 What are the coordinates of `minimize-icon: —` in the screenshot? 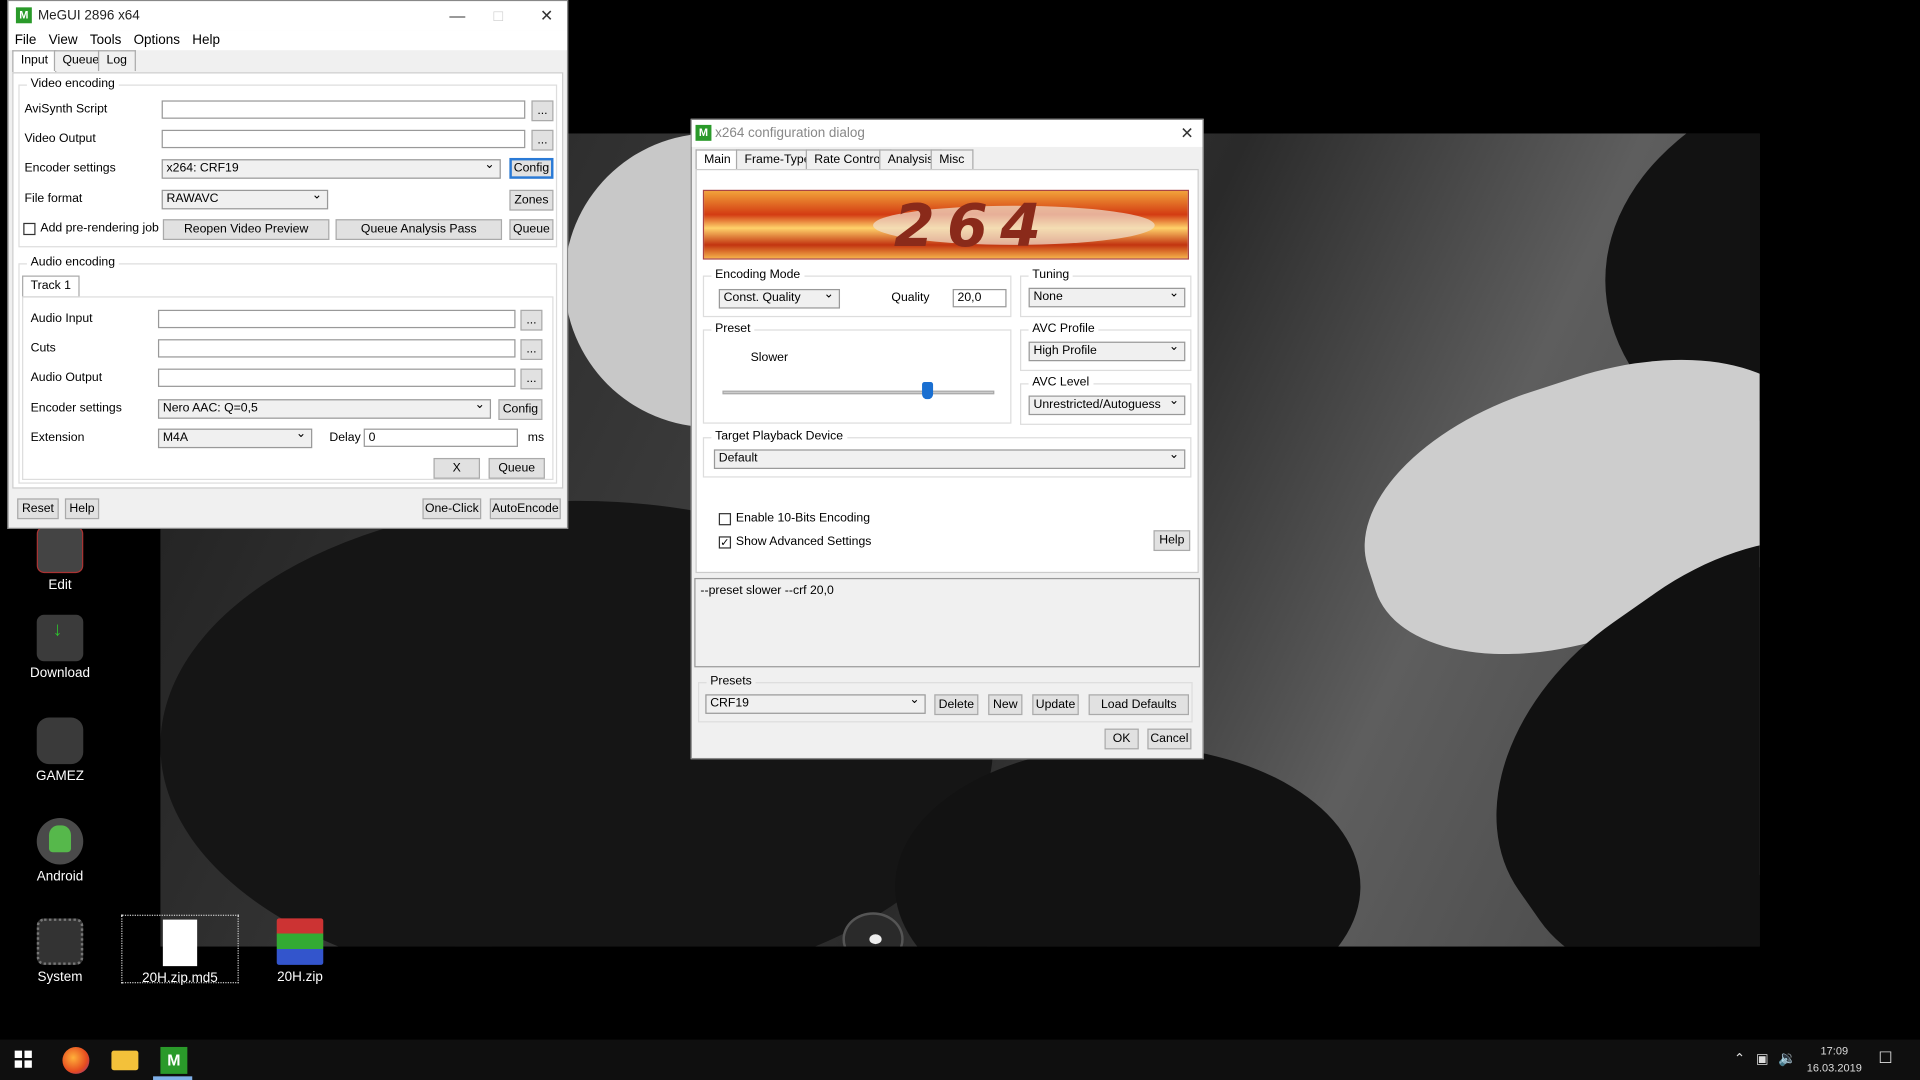 It's located at (457, 15).